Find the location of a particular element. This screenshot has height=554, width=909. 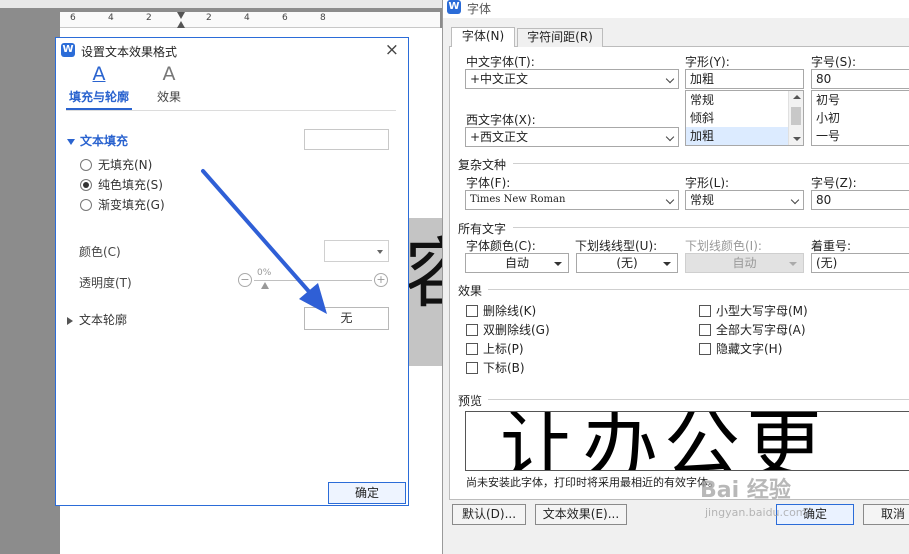

slider-thumb is located at coordinates (265, 285).